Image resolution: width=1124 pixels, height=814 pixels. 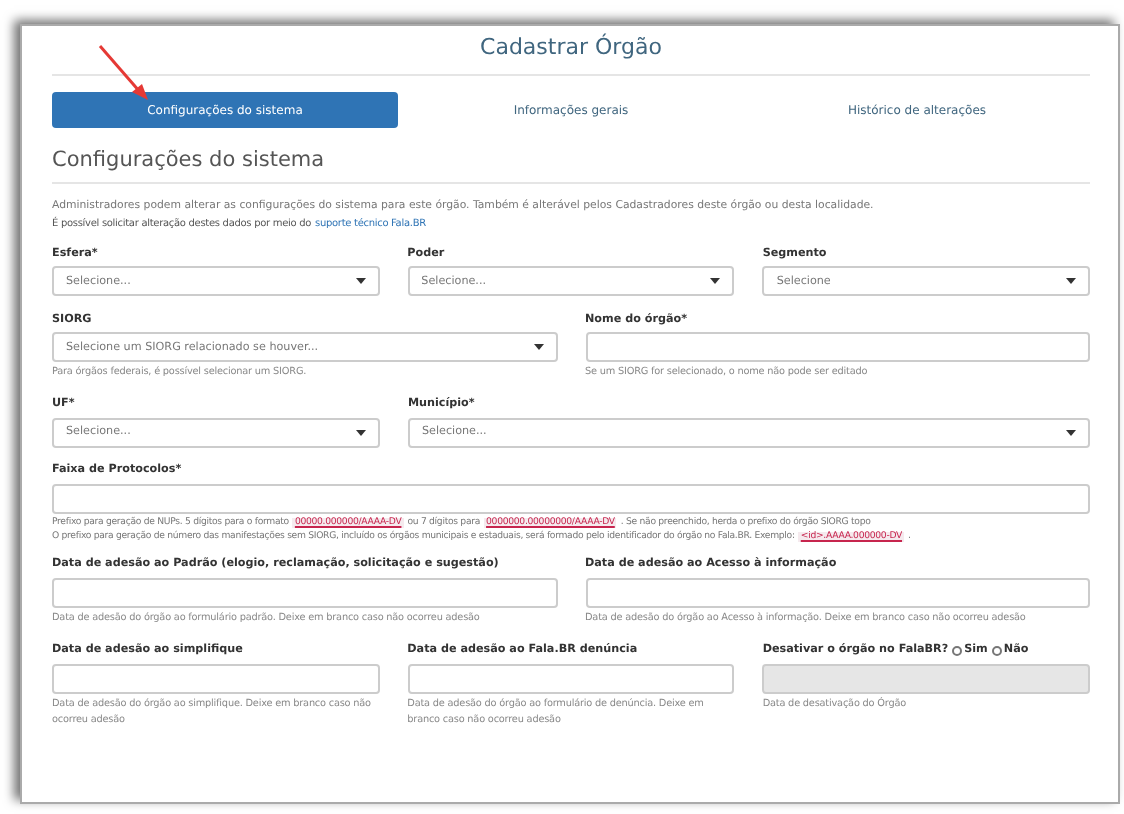 I want to click on page-title: Cadastrar Órgão, so click(x=571, y=51).